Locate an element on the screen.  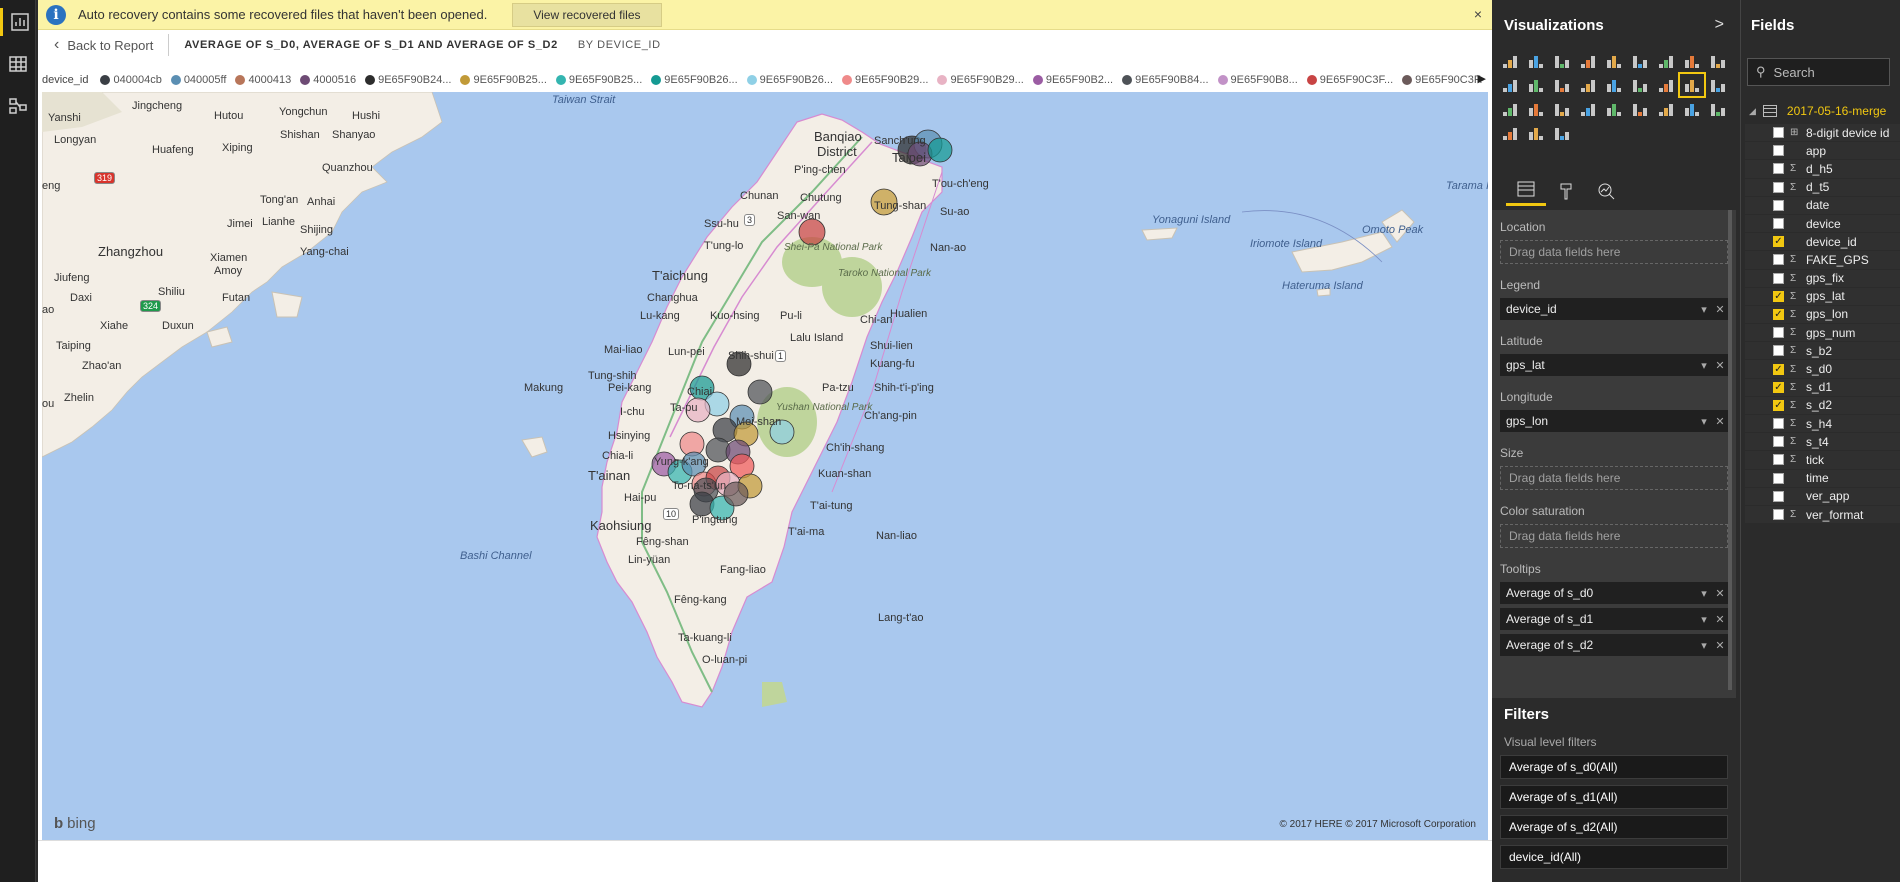
field-row: ✓ Σgps_lon is located at coordinates (1822, 315).